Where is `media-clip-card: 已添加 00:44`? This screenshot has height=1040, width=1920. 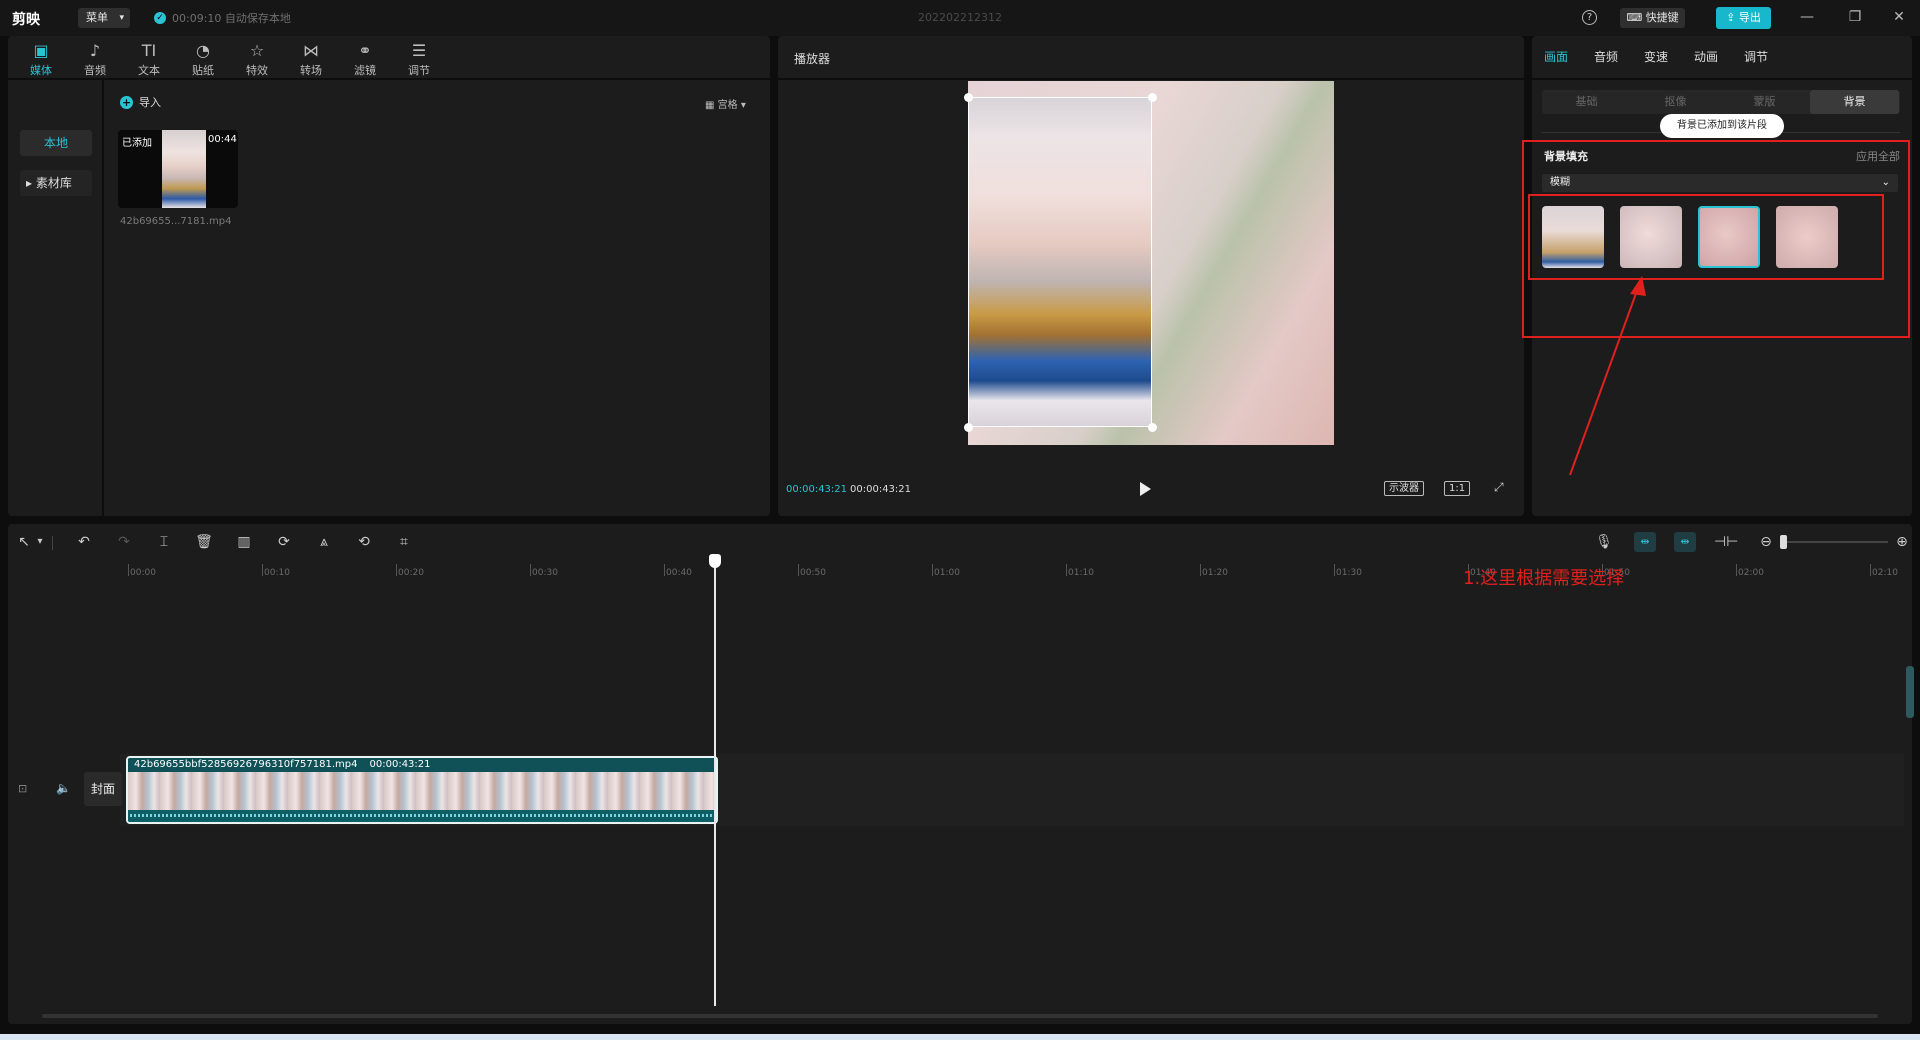 media-clip-card: 已添加 00:44 is located at coordinates (178, 169).